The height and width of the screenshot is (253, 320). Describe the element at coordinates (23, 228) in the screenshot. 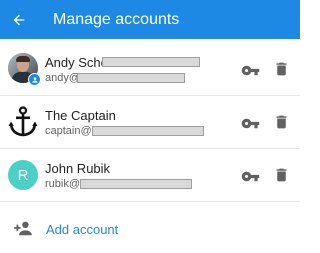

I see `add-person-icon` at that location.